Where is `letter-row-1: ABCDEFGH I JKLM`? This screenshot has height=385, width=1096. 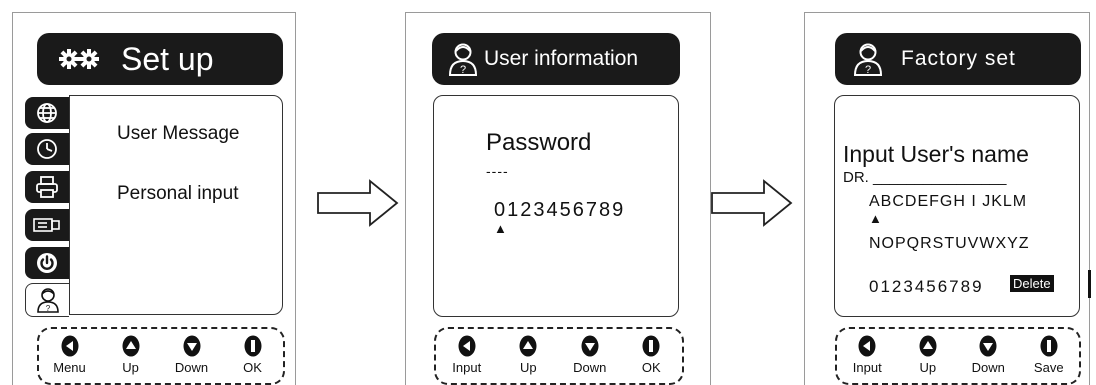 letter-row-1: ABCDEFGH I JKLM is located at coordinates (948, 202).